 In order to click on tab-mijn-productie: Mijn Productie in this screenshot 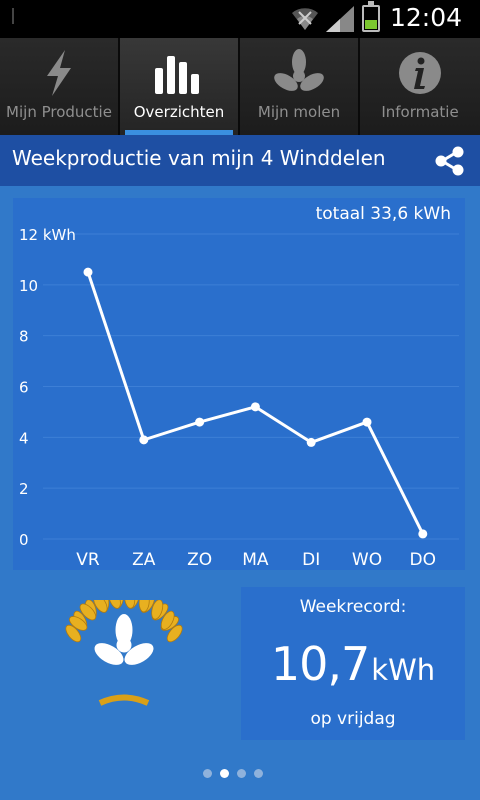, I will do `click(60, 86)`.